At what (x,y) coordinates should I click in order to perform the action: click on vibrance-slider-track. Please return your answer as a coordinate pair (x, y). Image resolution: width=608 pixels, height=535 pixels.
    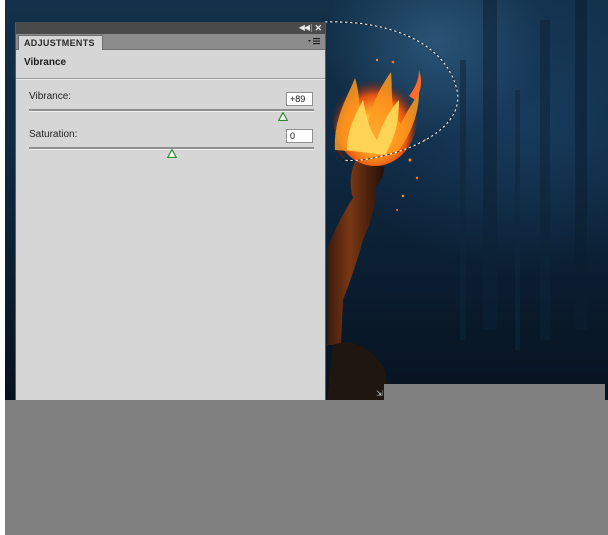
    Looking at the image, I should click on (171, 110).